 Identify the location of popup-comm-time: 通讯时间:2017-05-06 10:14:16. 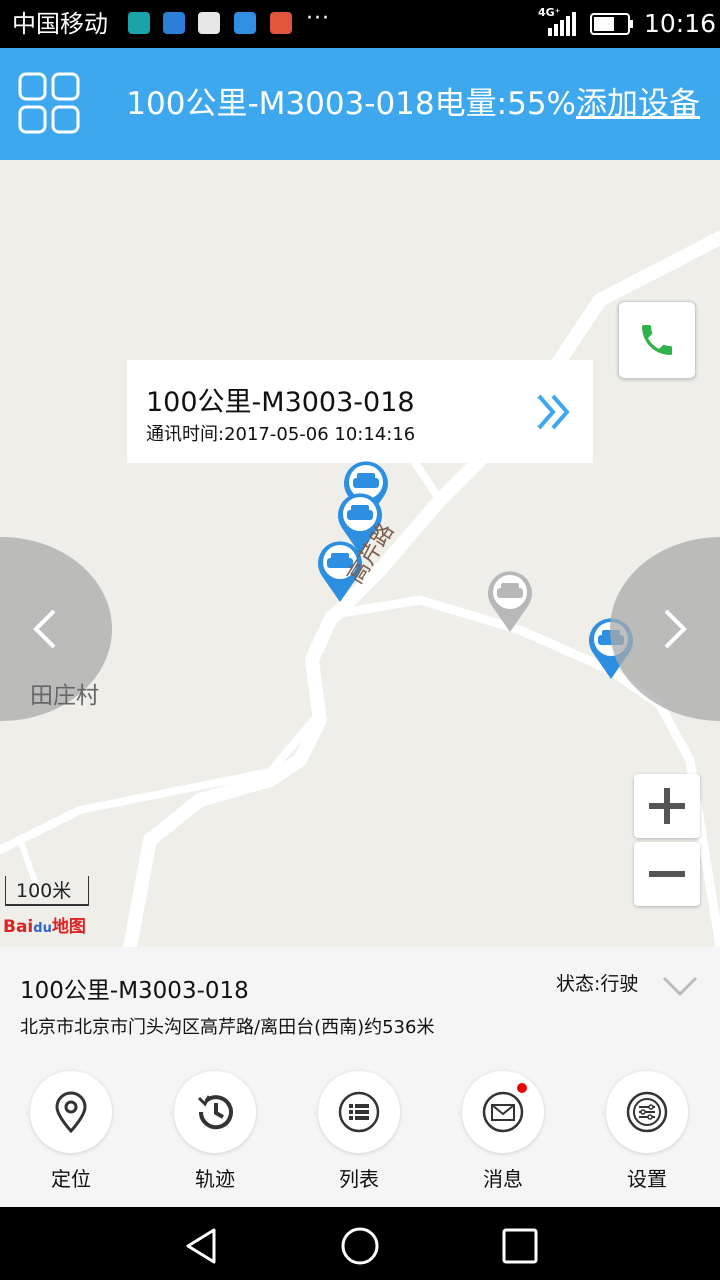
(281, 434).